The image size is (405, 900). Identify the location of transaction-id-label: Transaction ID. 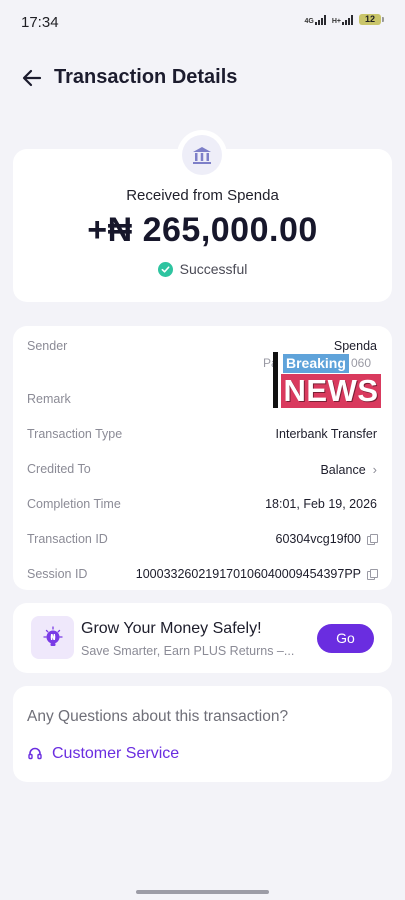
(67, 539).